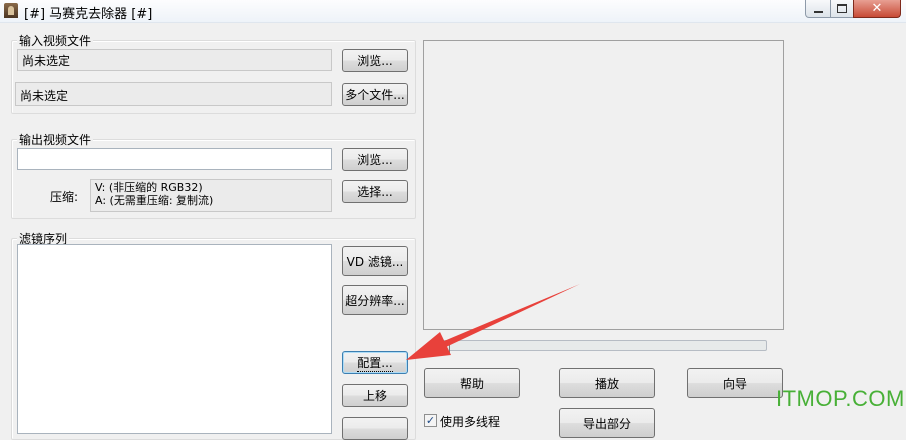 This screenshot has height=440, width=906. What do you see at coordinates (512, 315) in the screenshot?
I see `arrow-shaft` at bounding box center [512, 315].